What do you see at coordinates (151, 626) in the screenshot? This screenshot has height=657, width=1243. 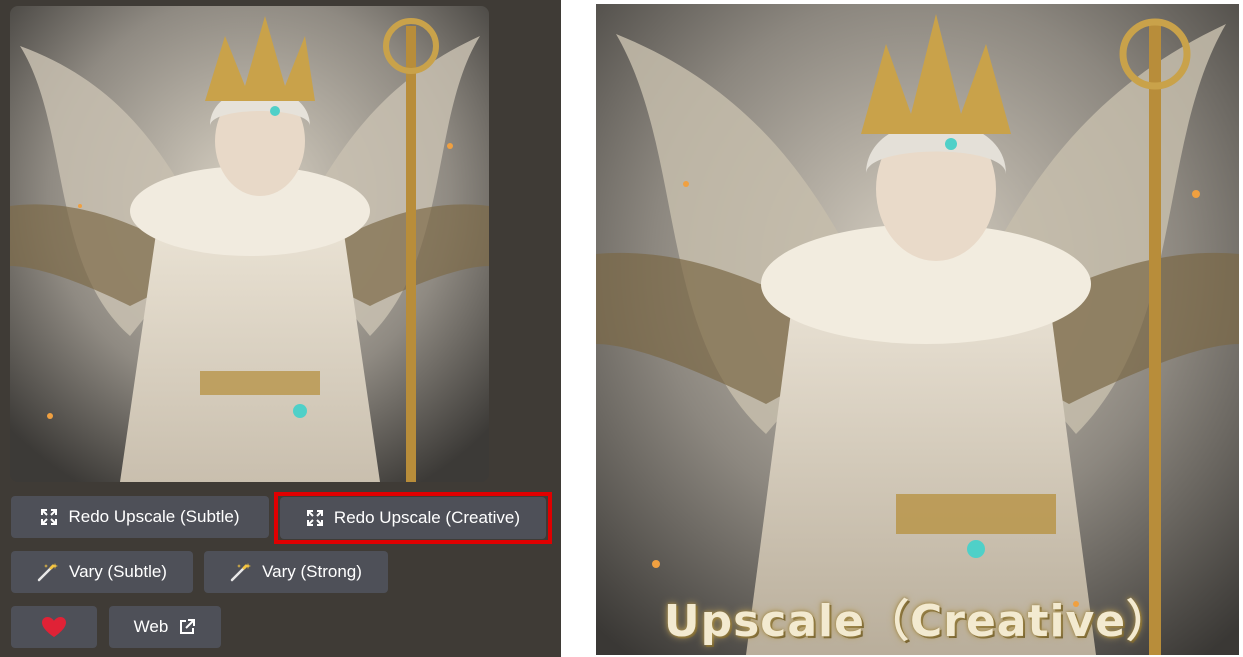 I see `web-label: Web` at bounding box center [151, 626].